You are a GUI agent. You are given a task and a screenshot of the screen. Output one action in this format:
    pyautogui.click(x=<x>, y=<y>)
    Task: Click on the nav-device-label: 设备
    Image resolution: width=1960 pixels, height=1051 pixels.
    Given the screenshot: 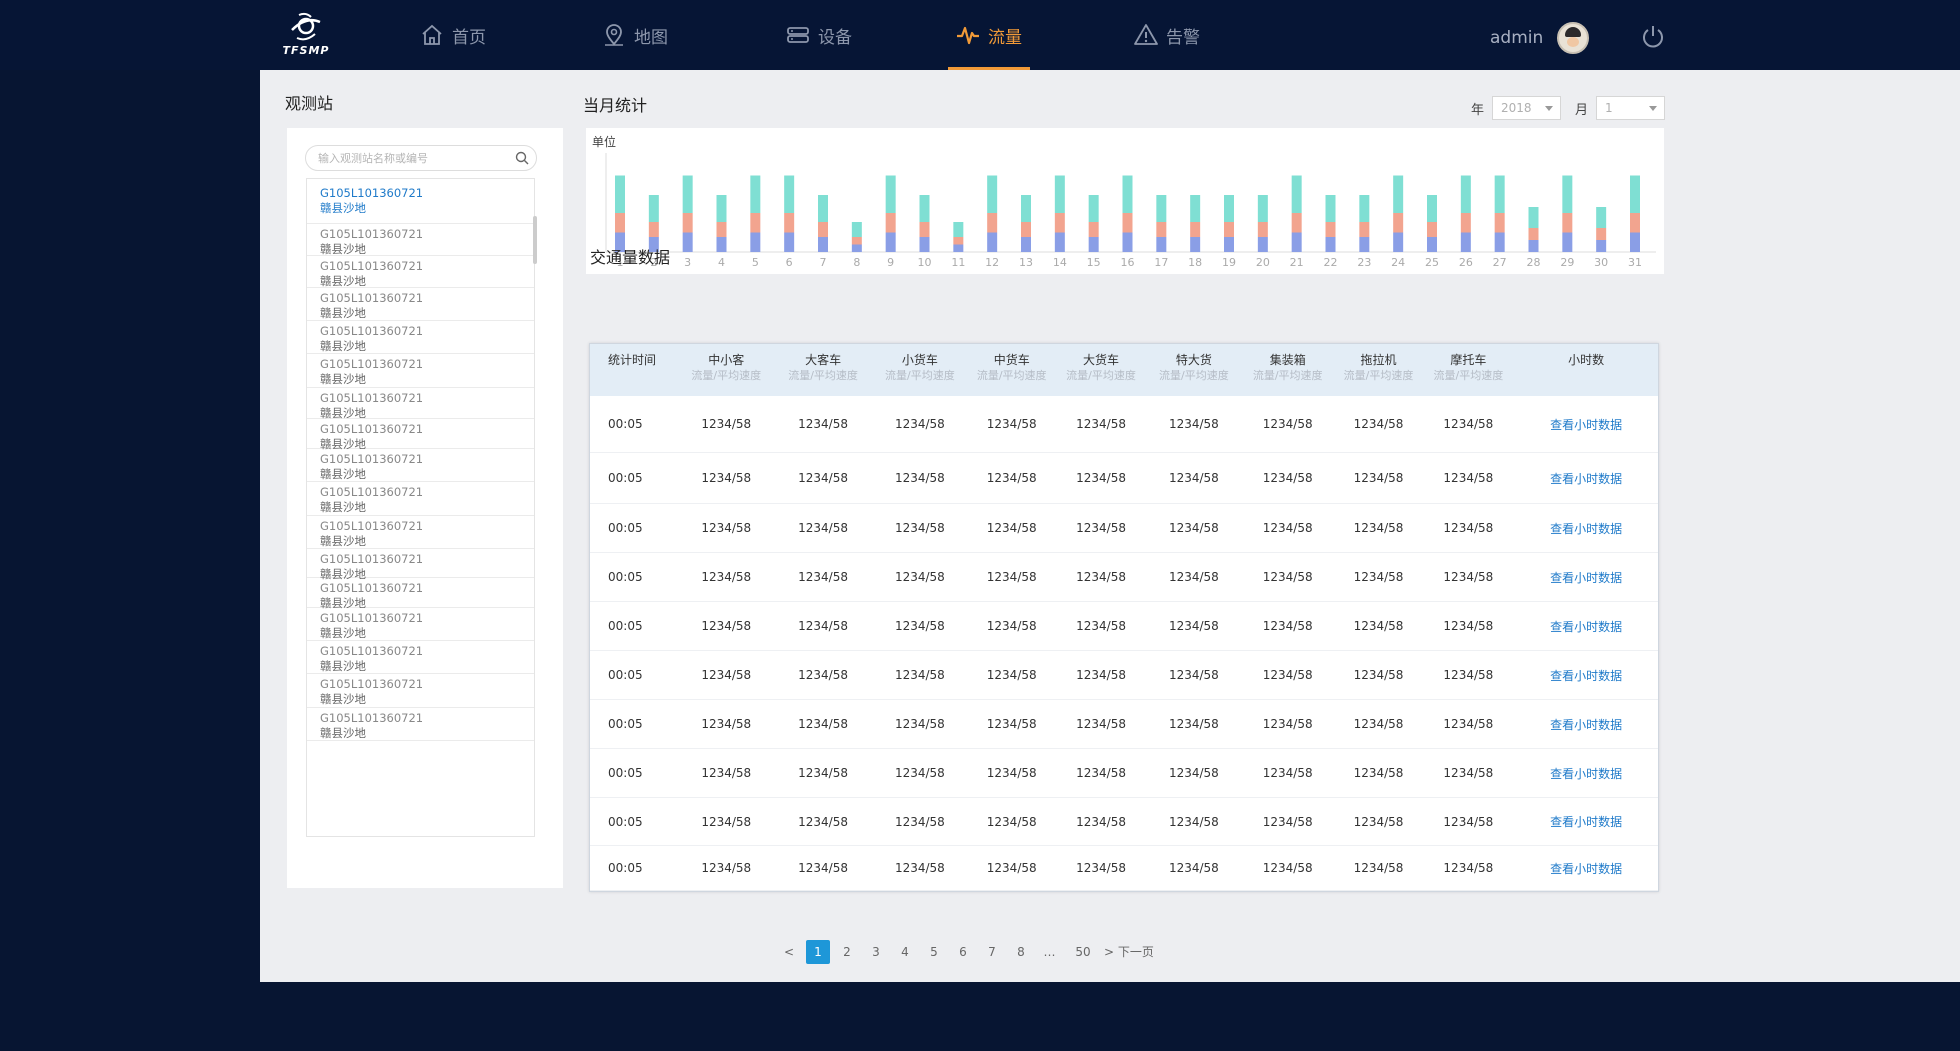 What is the action you would take?
    pyautogui.click(x=835, y=37)
    